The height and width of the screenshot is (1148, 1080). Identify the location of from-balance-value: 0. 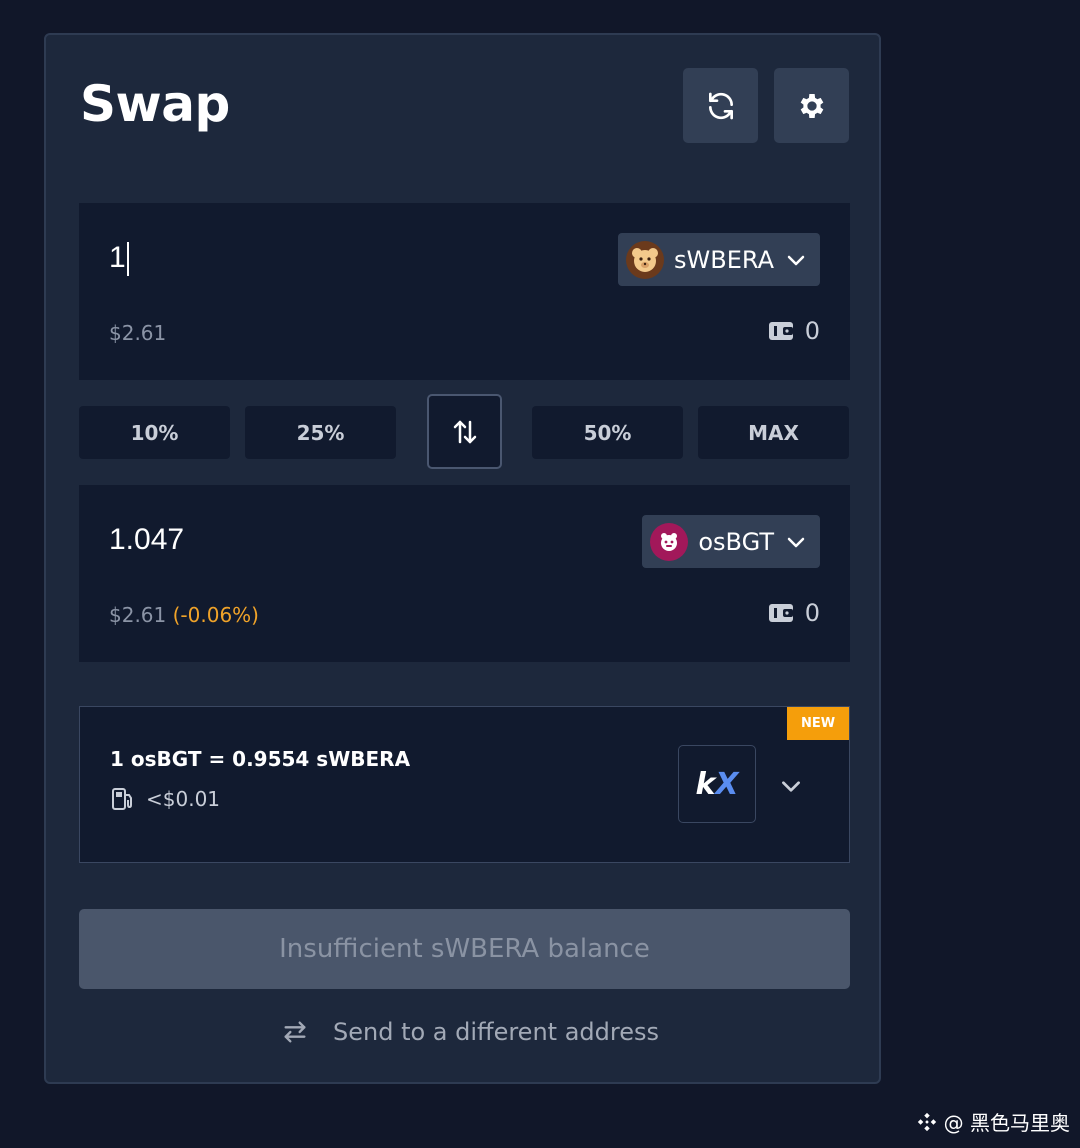
(812, 331).